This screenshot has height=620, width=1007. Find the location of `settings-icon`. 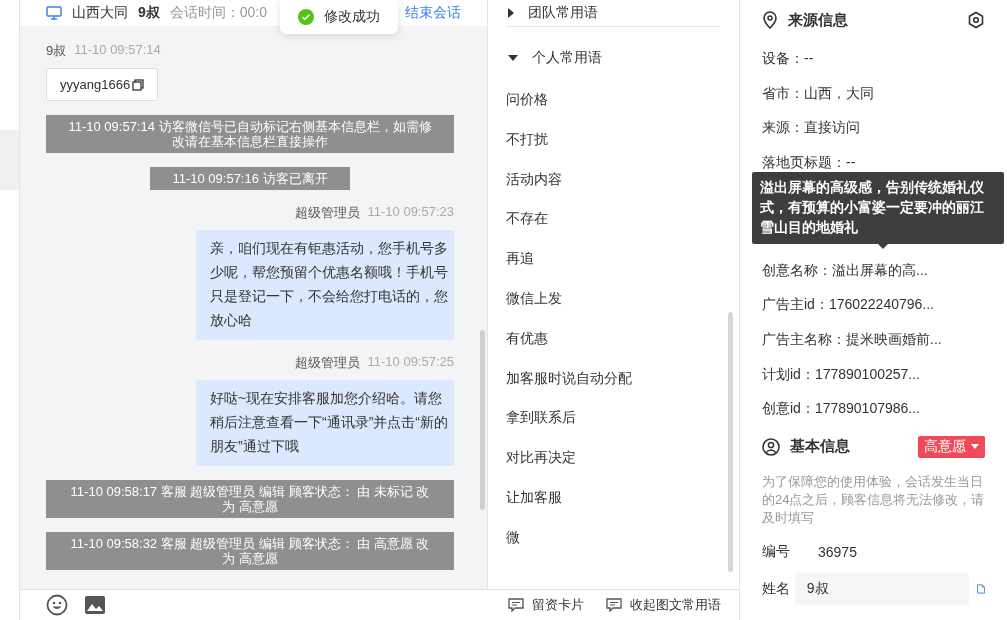

settings-icon is located at coordinates (976, 20).